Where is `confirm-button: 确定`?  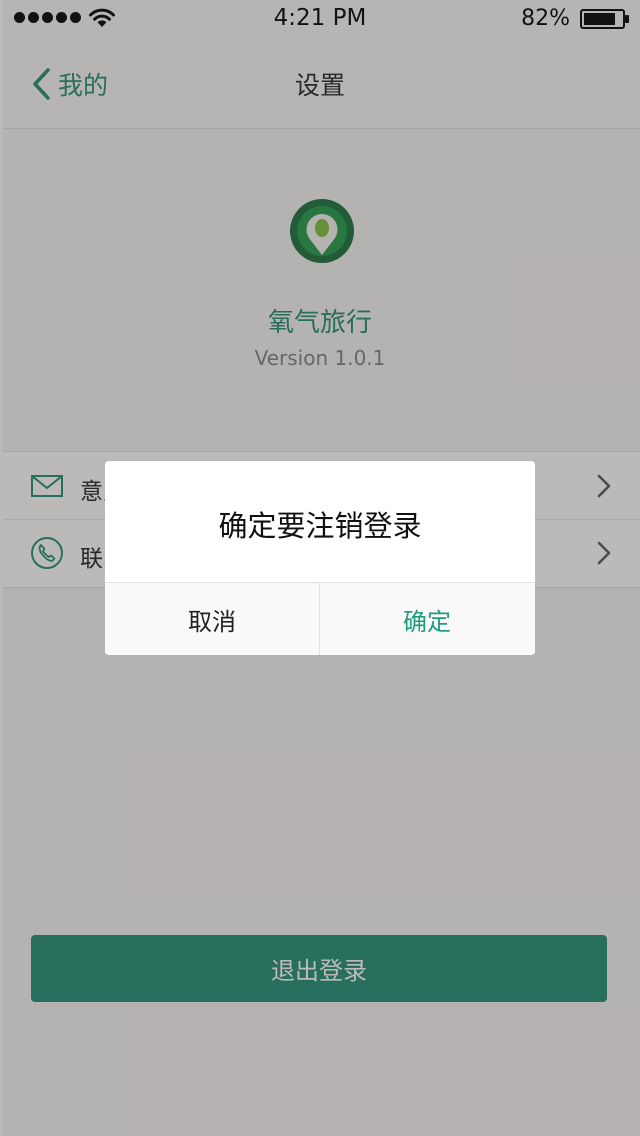 confirm-button: 确定 is located at coordinates (427, 619).